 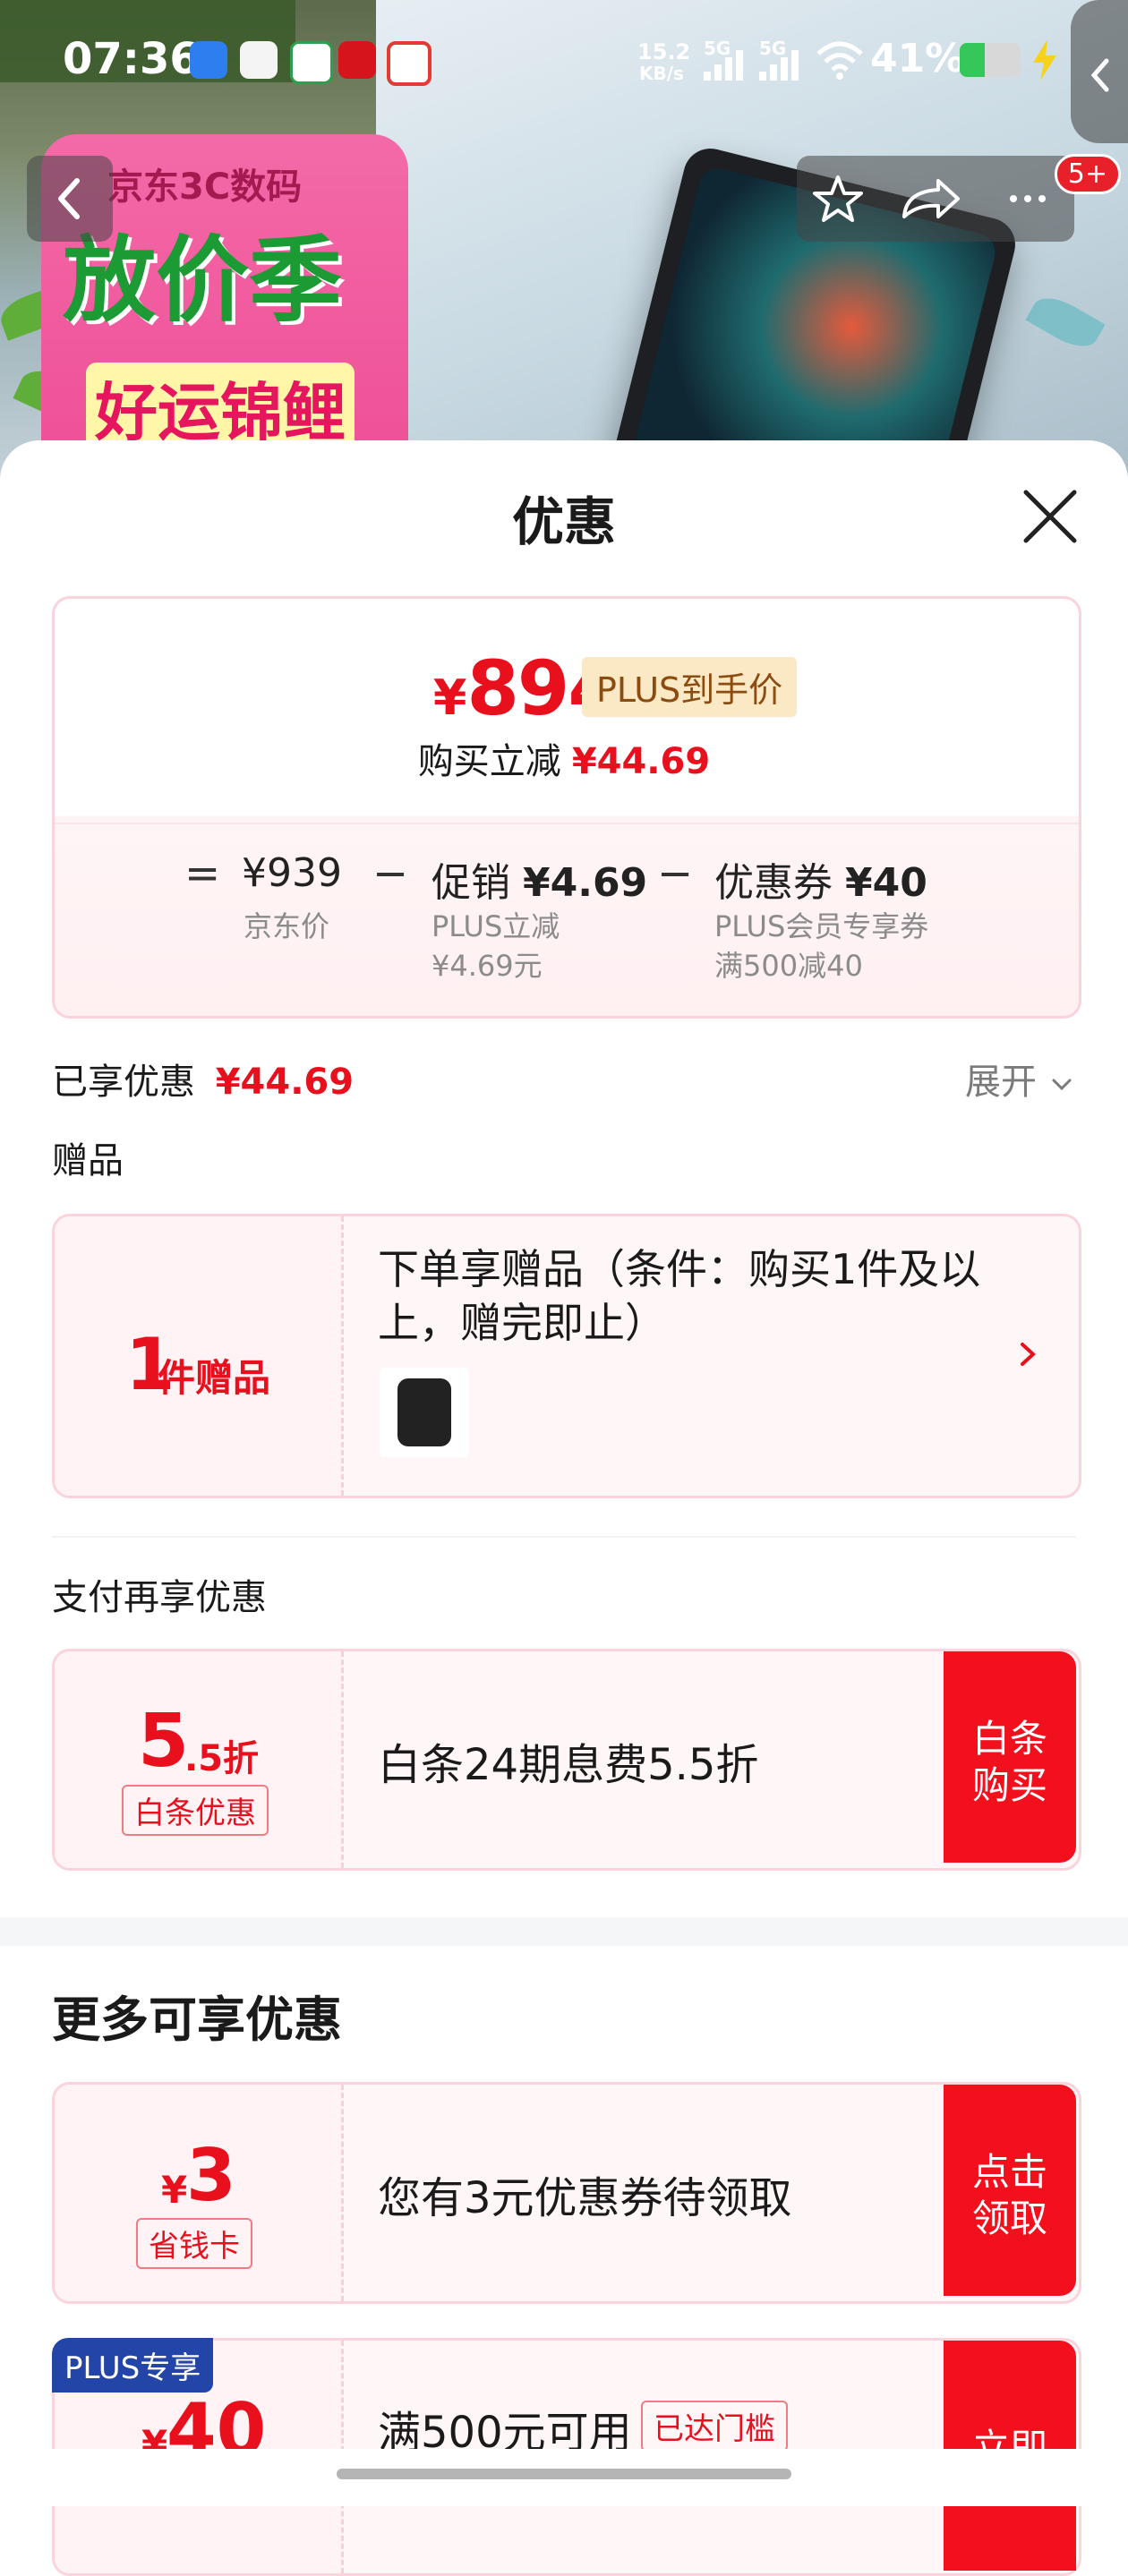 I want to click on charging-icon, so click(x=1044, y=60).